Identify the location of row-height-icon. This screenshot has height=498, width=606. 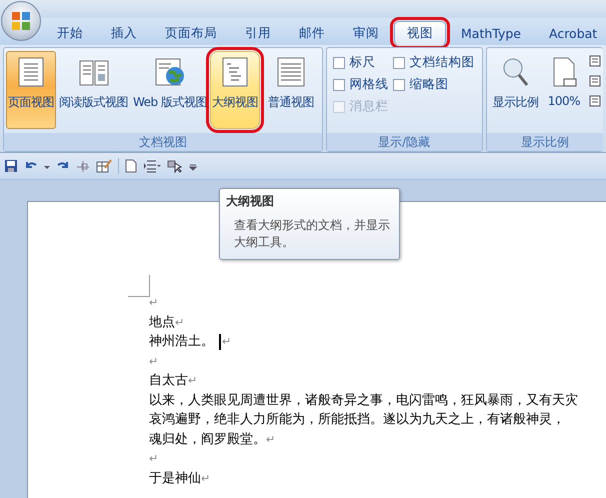
(152, 166).